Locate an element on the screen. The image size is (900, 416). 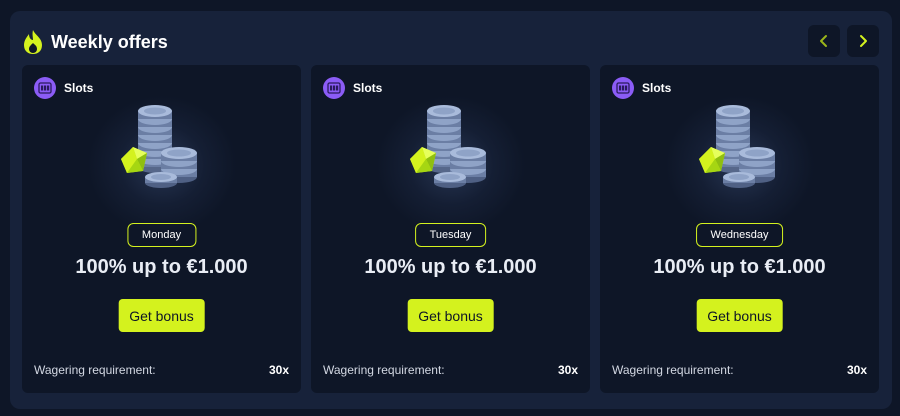
next-button is located at coordinates (863, 41).